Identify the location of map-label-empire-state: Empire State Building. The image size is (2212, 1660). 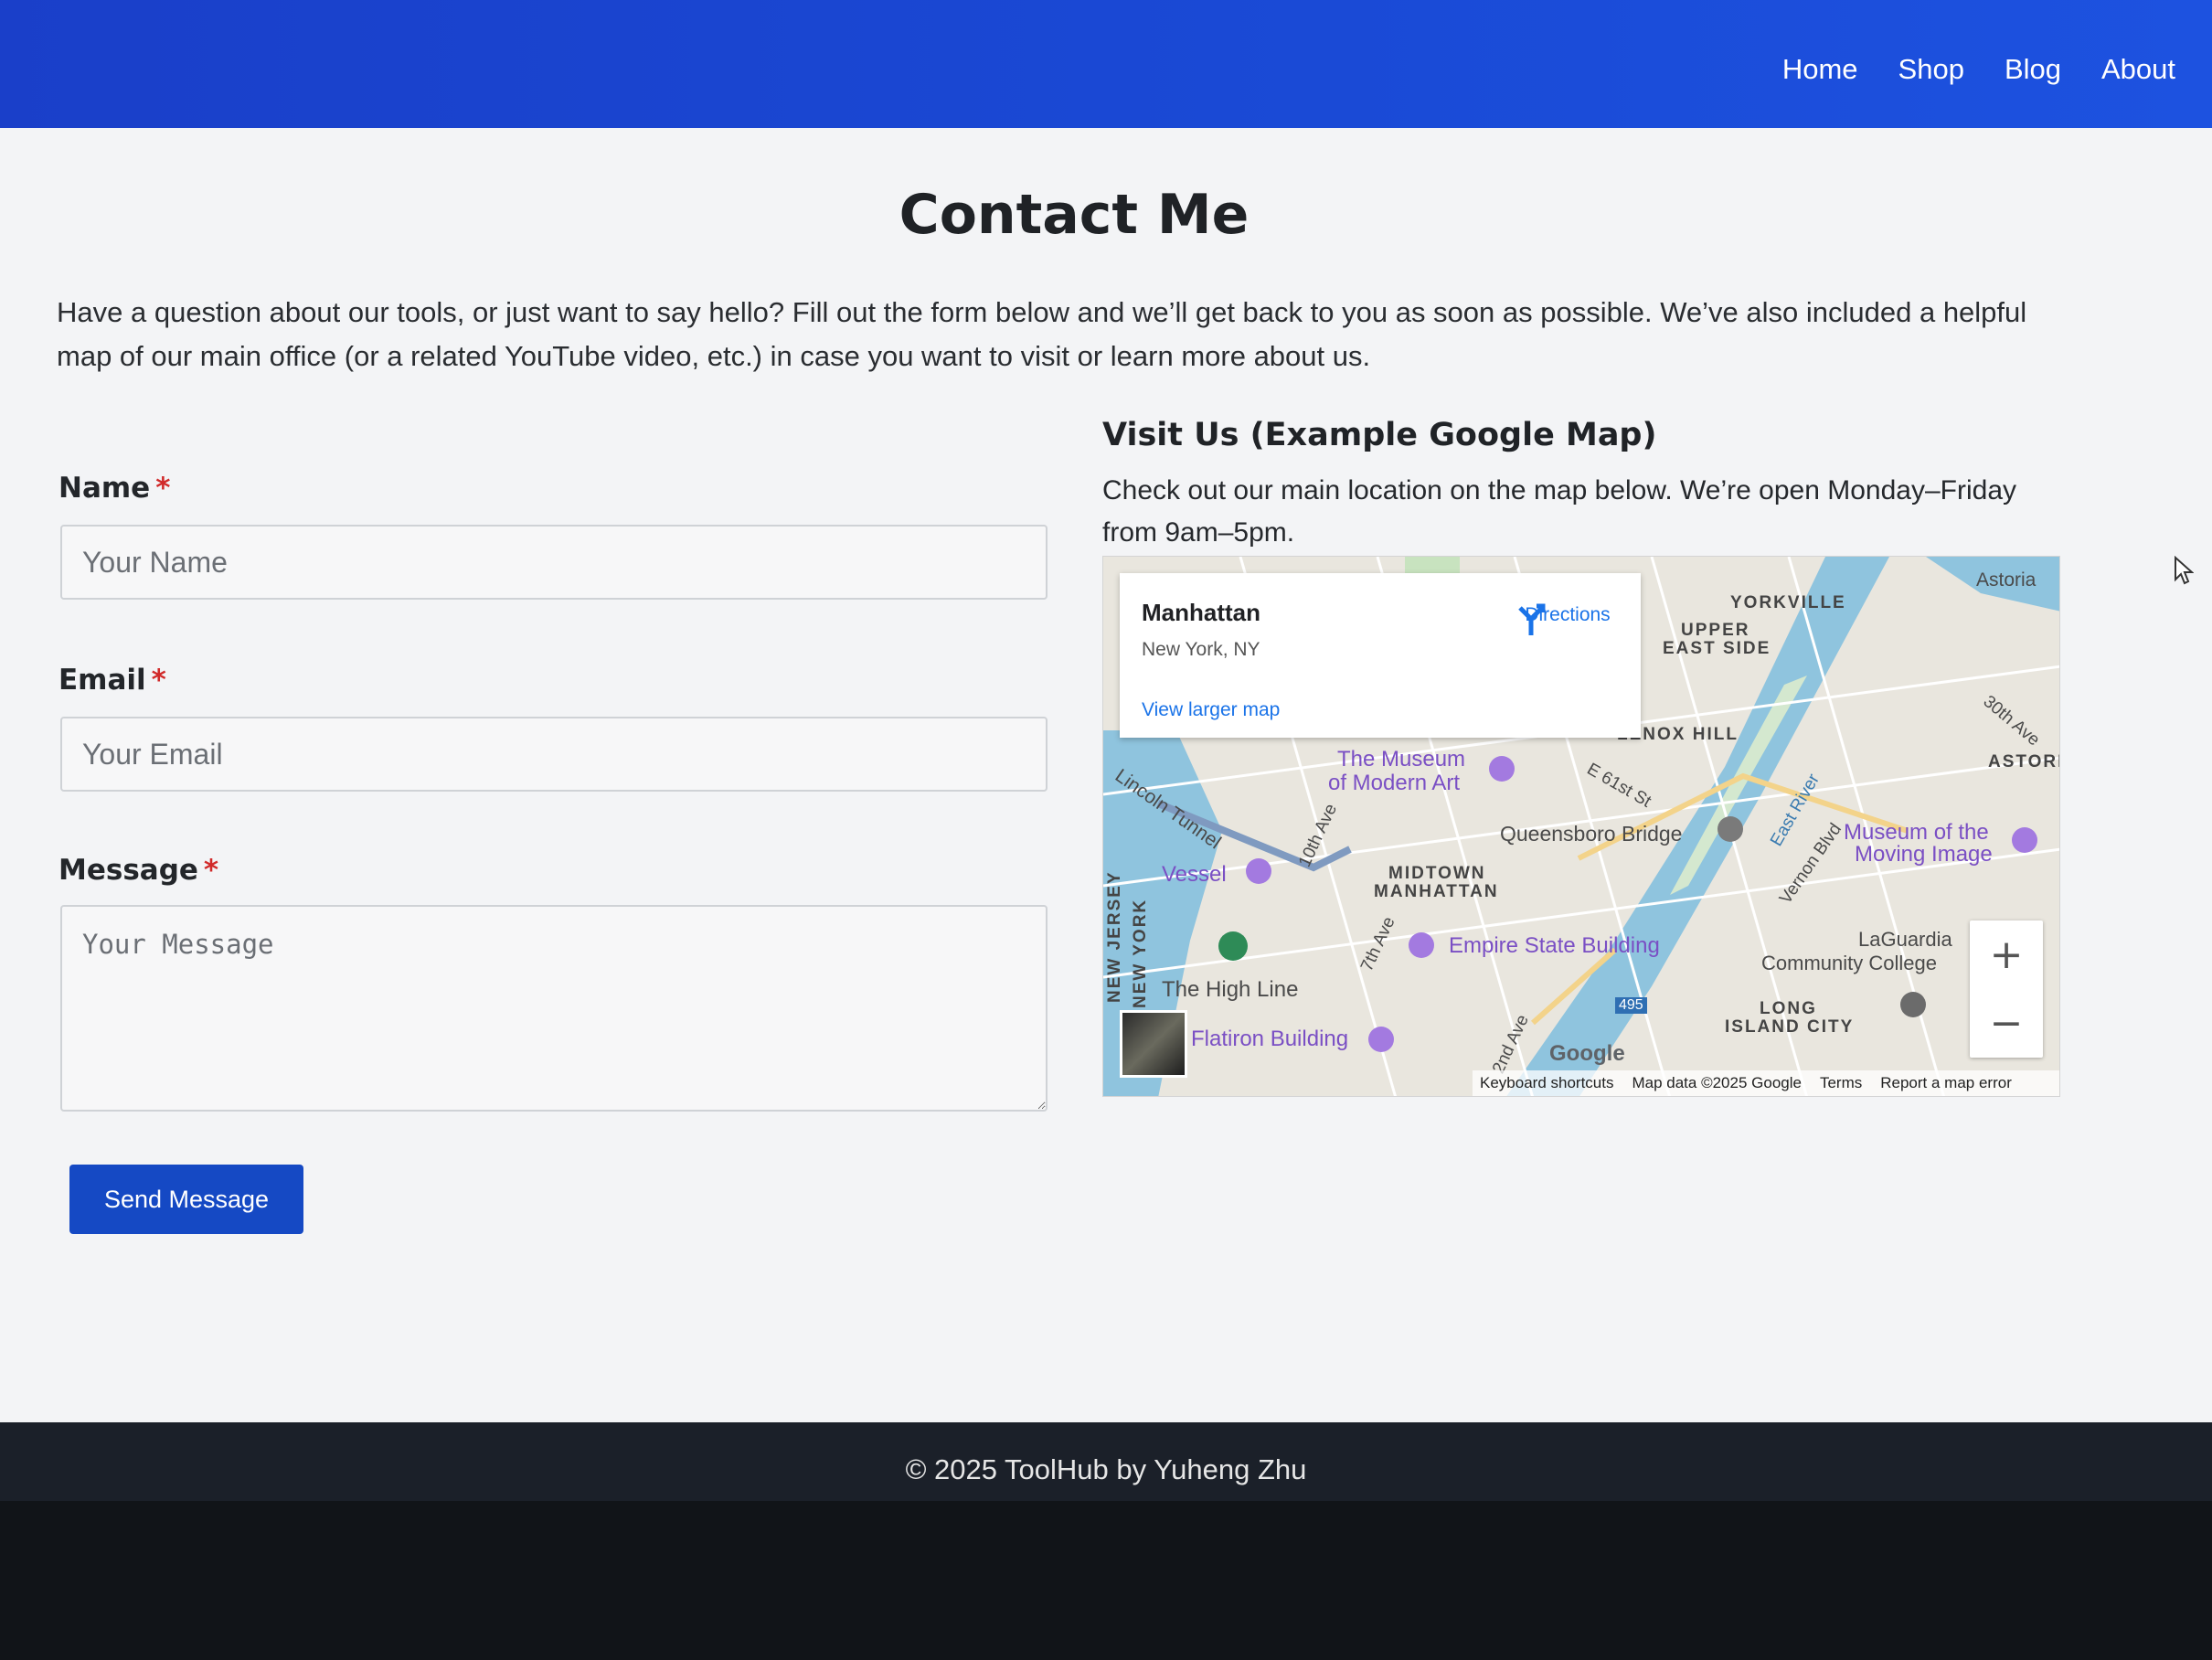
(1554, 945).